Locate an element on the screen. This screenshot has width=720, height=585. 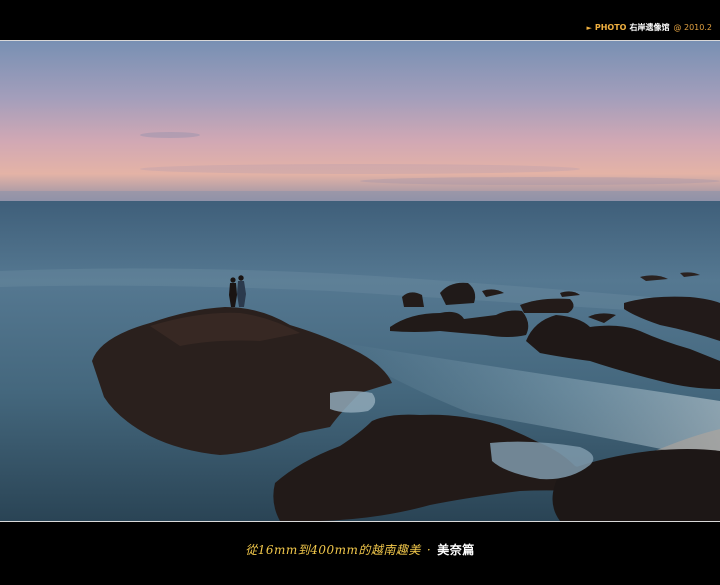
credit-label: PHOTO is located at coordinates (610, 27).